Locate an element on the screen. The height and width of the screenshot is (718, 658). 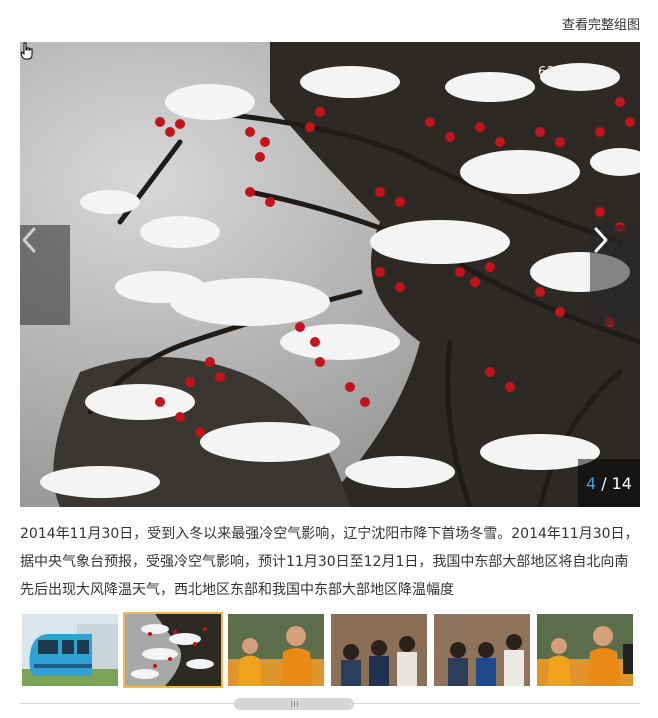
chevron-right-icon is located at coordinates (601, 240).